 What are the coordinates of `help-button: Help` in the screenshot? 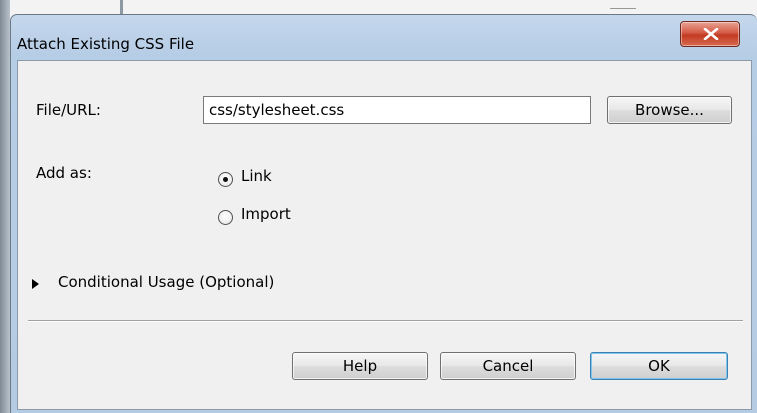 It's located at (360, 366).